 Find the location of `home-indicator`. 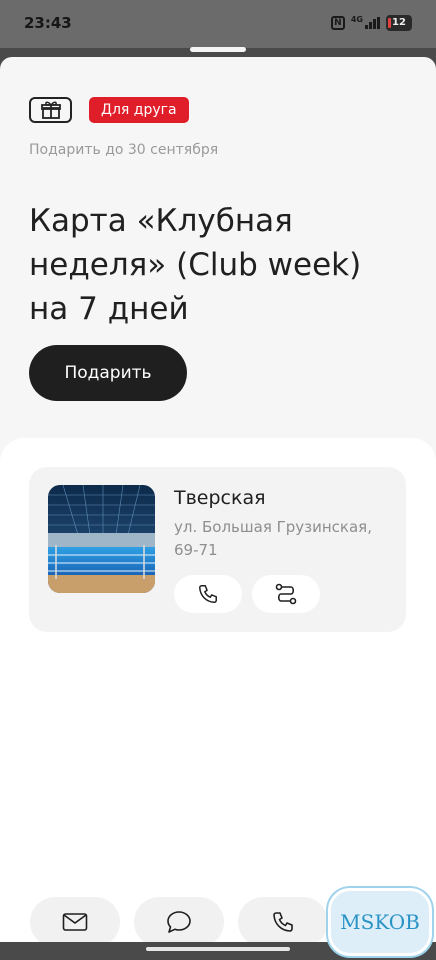

home-indicator is located at coordinates (218, 949).